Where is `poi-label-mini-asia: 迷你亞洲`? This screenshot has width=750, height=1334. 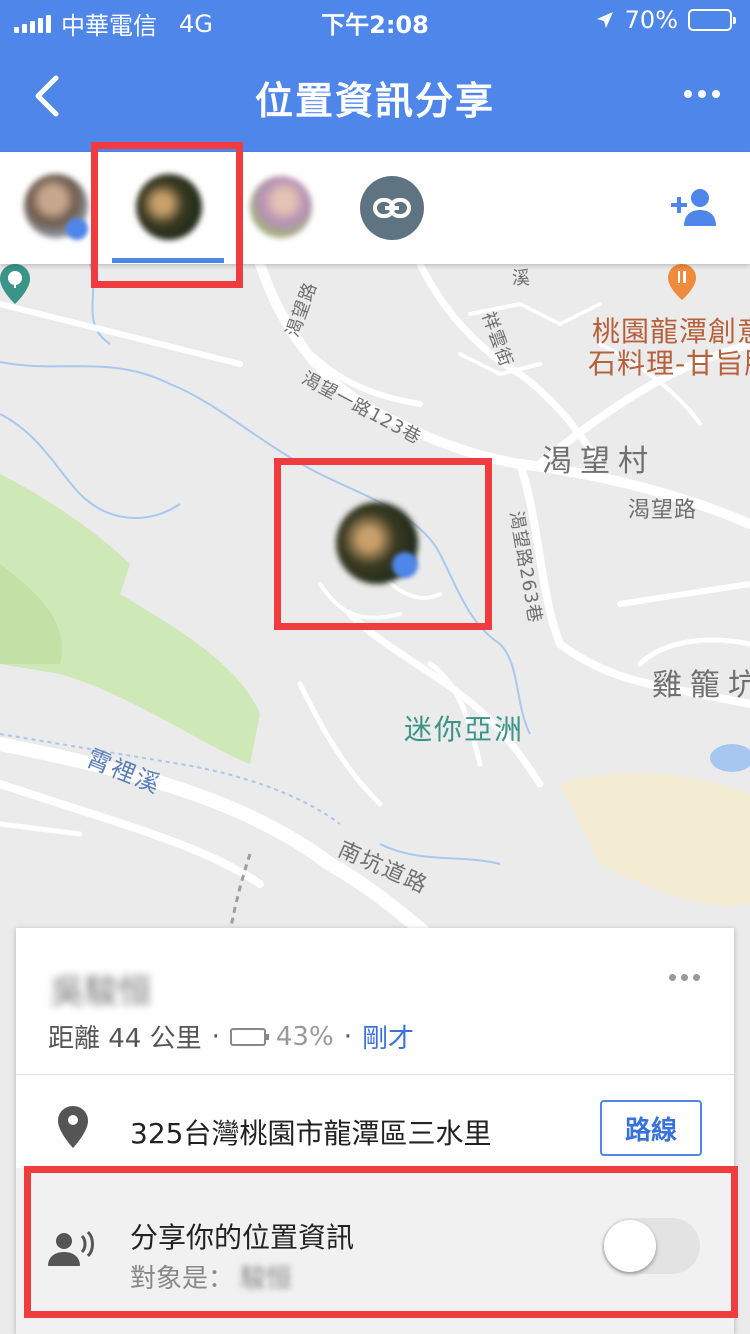 poi-label-mini-asia: 迷你亞洲 is located at coordinates (464, 729).